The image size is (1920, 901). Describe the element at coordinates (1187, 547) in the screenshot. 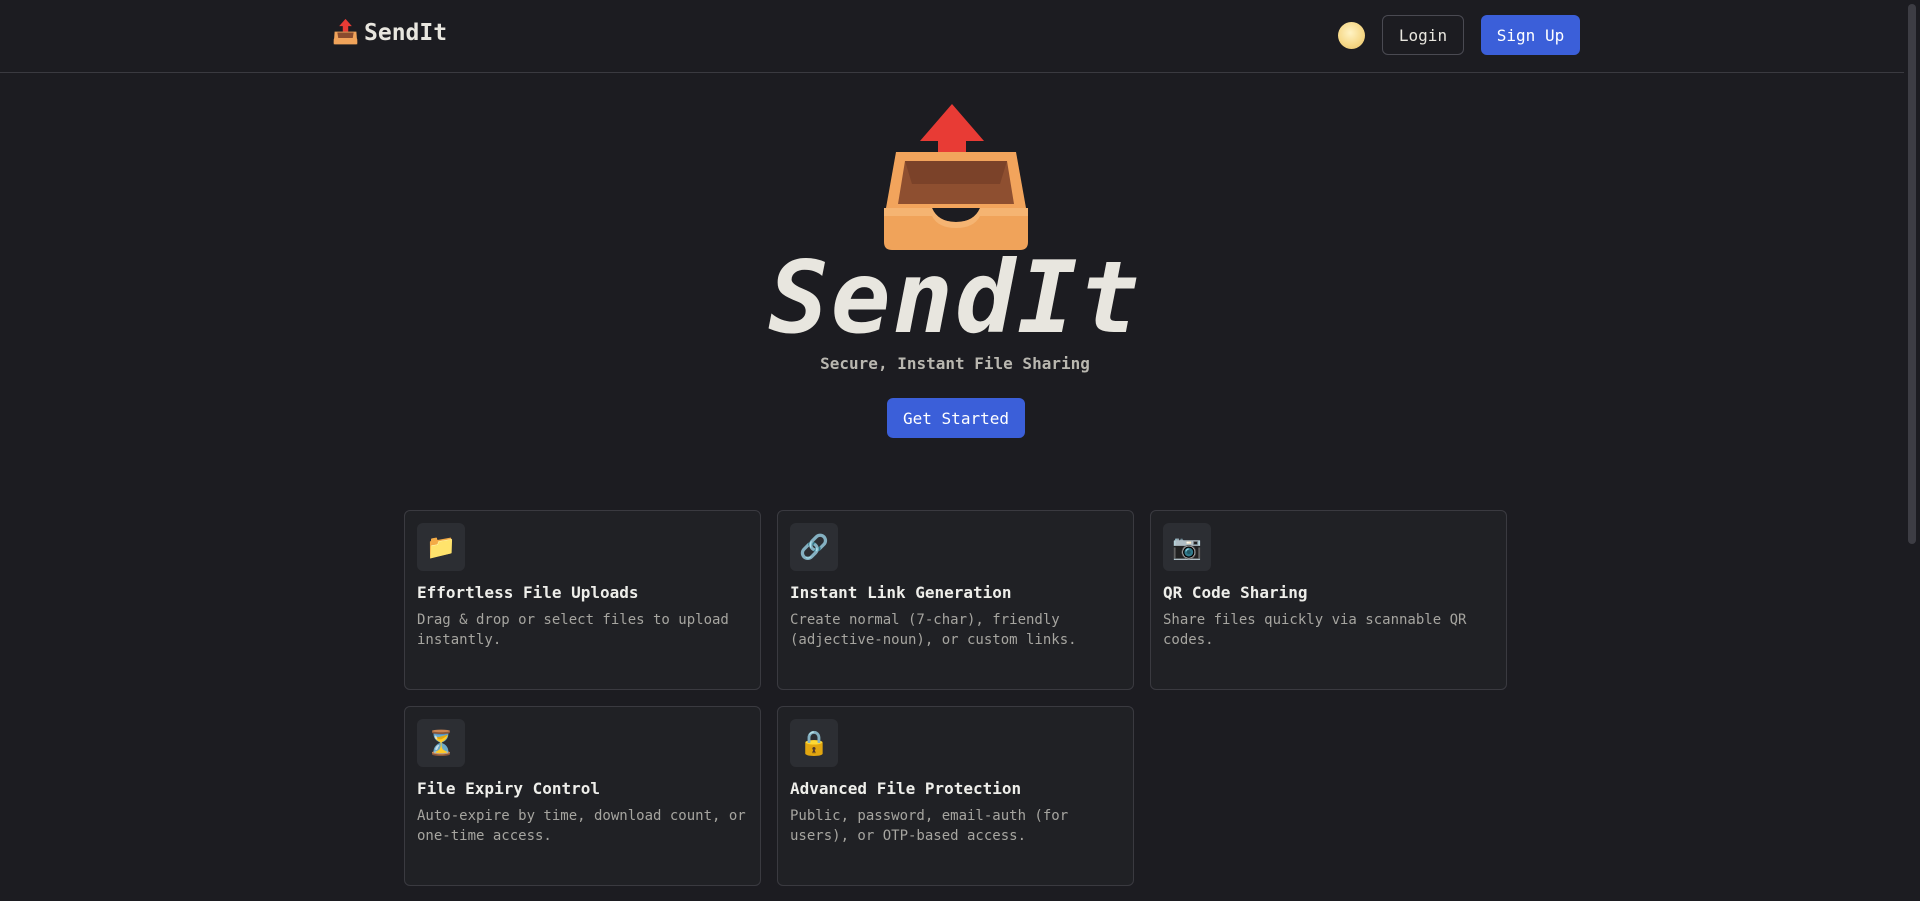

I see `camera-icon: 📷` at that location.